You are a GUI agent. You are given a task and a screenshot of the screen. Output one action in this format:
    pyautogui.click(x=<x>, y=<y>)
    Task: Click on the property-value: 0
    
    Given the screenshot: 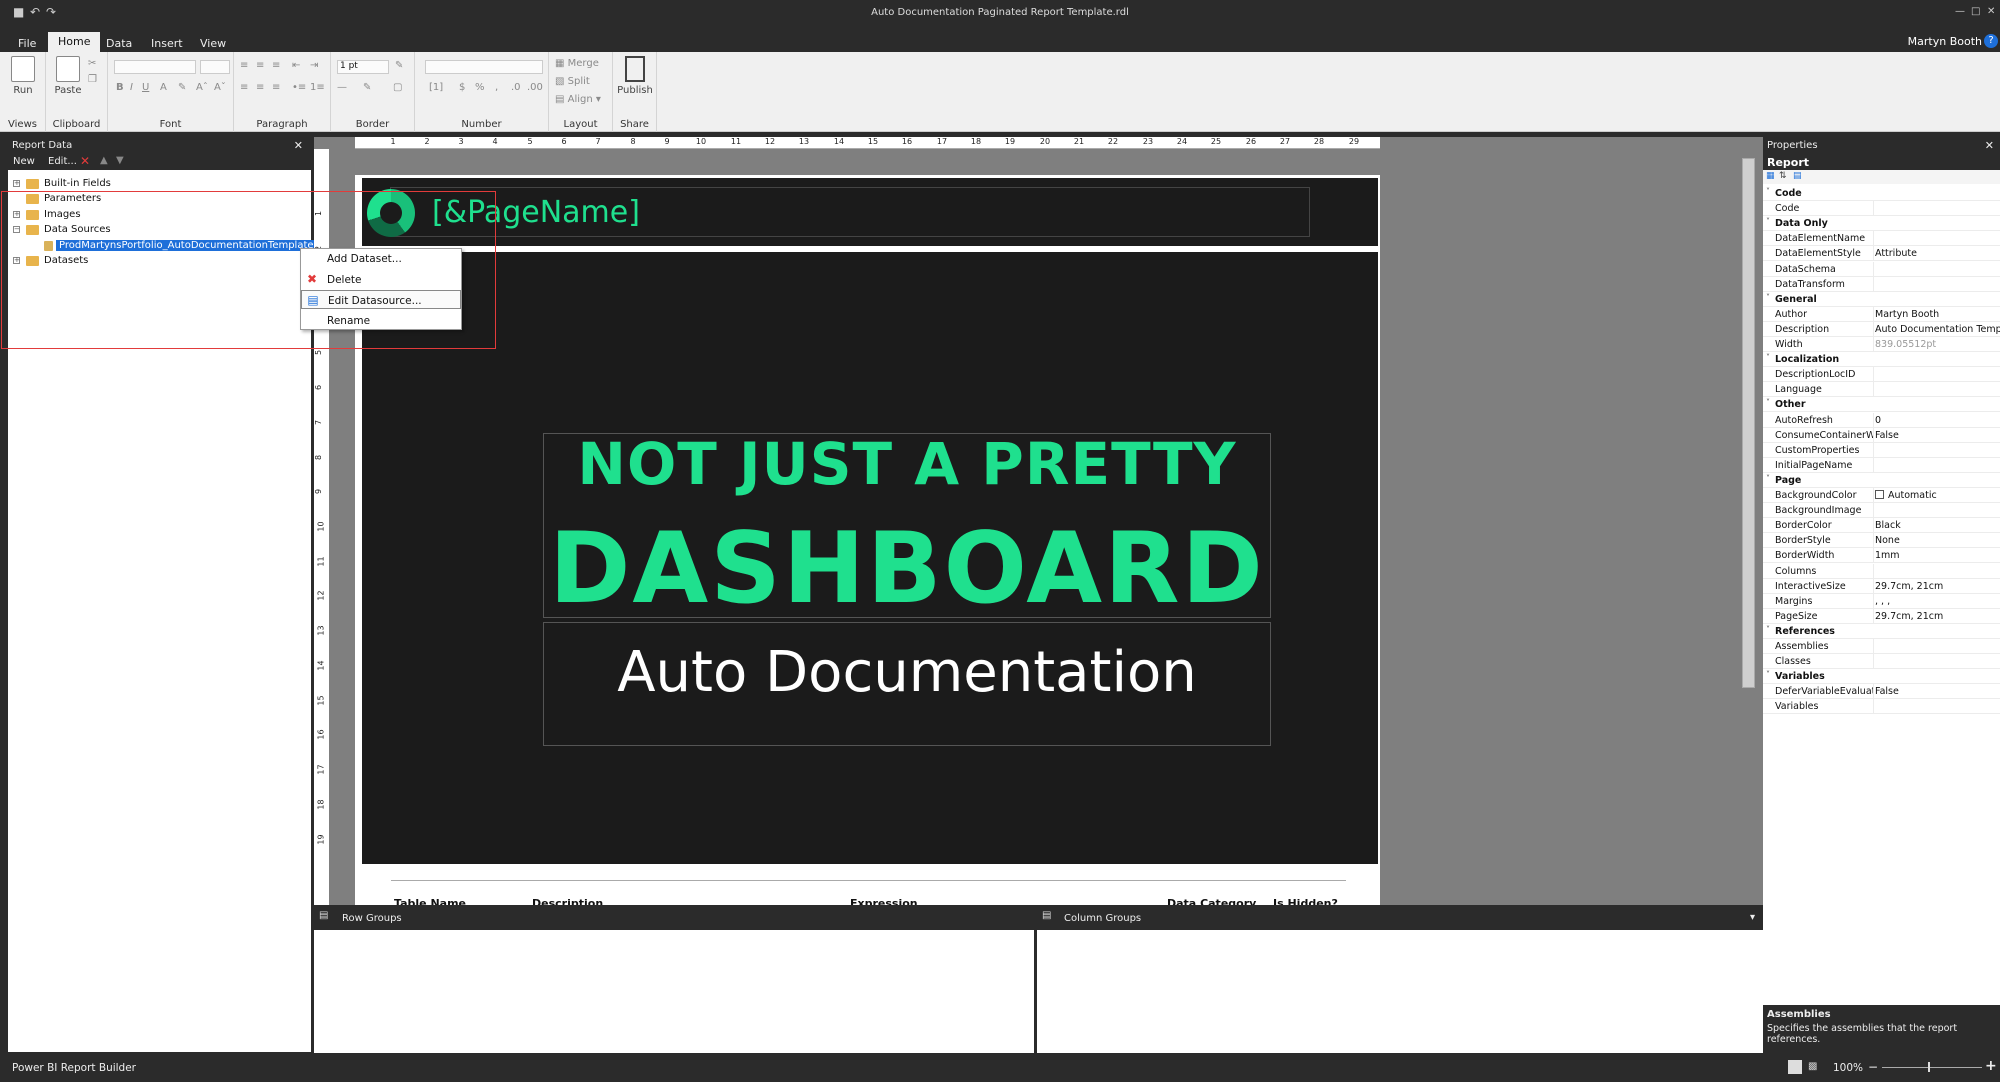 What is the action you would take?
    pyautogui.click(x=1937, y=420)
    